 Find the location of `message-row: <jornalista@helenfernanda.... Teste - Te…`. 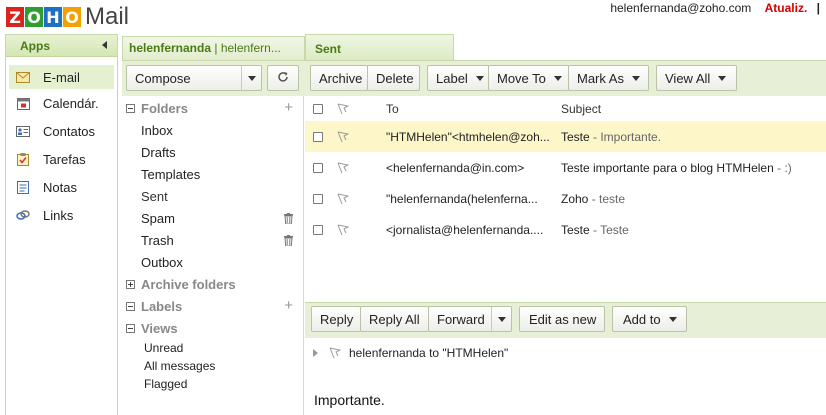

message-row: <jornalista@helenfernanda.... Teste - Te… is located at coordinates (565, 229).